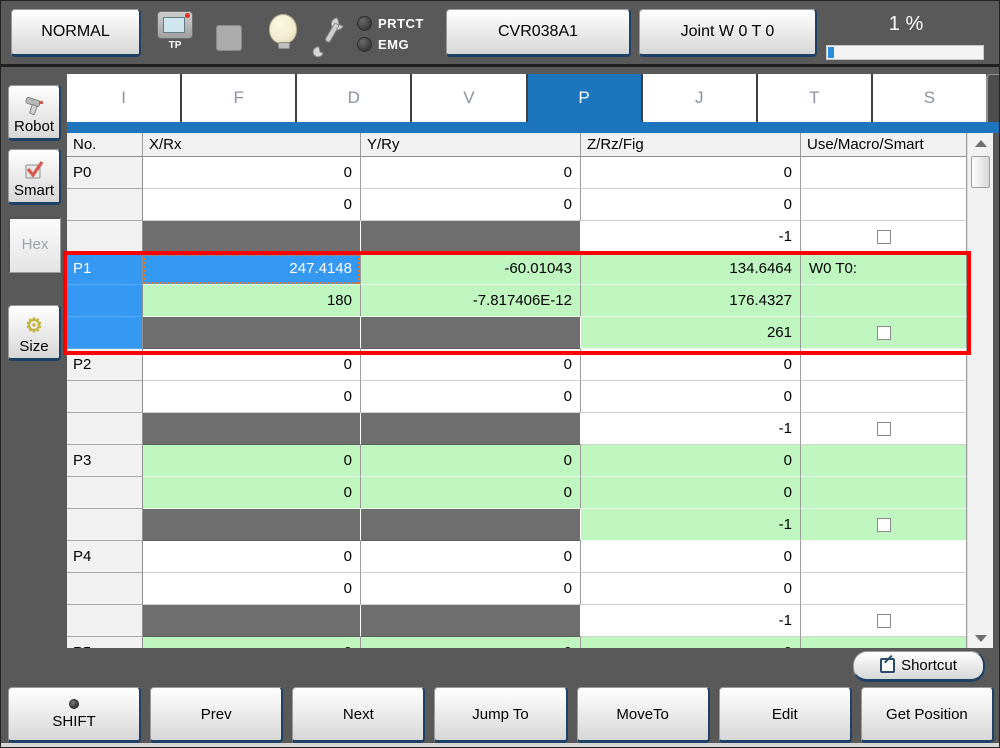 This screenshot has height=748, width=1000. I want to click on cell-x: 247.4148, so click(252, 269).